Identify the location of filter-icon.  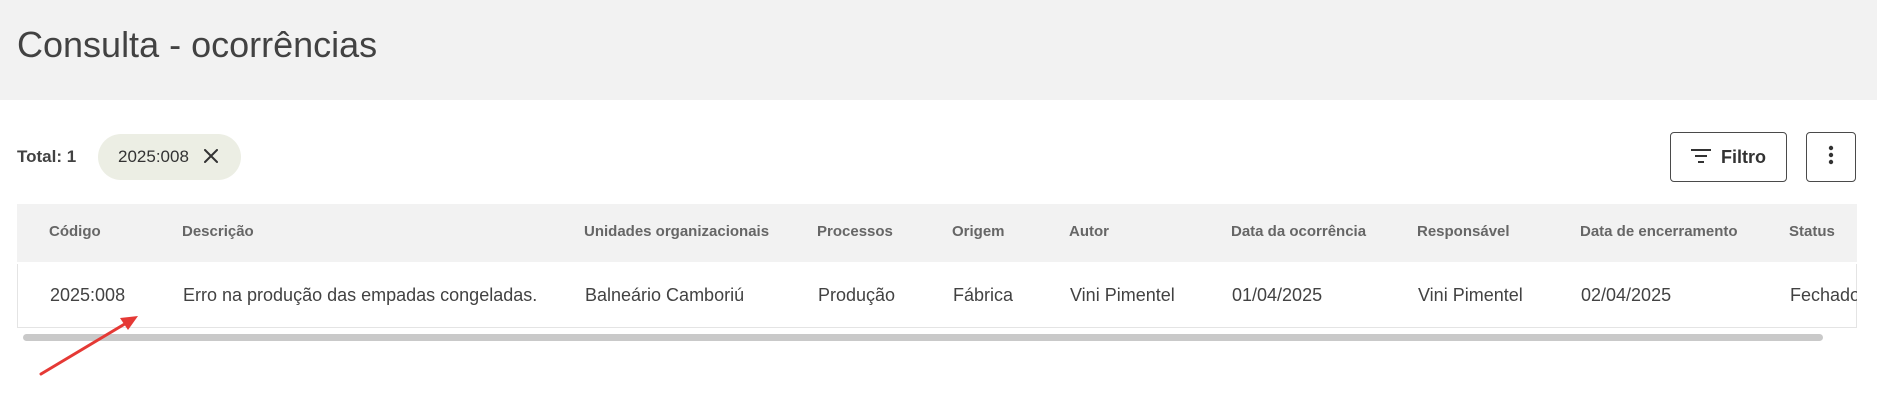
(1701, 157).